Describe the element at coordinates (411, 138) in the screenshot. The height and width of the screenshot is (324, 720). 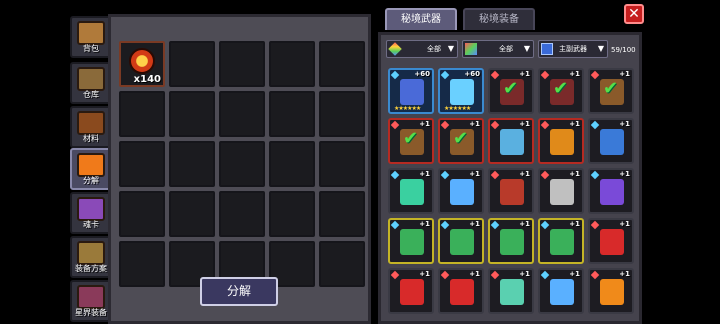
I see `selected-check-icon: ✔` at that location.